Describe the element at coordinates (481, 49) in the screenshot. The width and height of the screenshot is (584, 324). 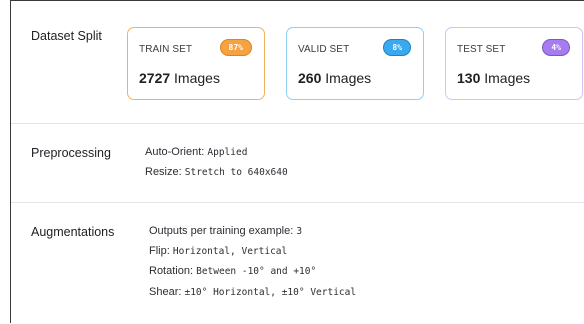
I see `test-set-label: TEST SET` at that location.